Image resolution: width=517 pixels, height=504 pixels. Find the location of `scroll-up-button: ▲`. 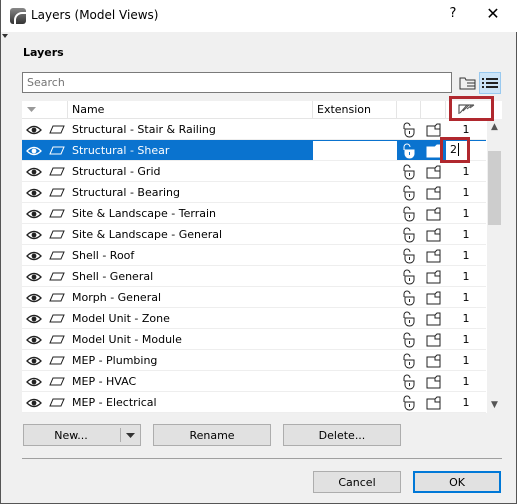

scroll-up-button: ▲ is located at coordinates (494, 127).